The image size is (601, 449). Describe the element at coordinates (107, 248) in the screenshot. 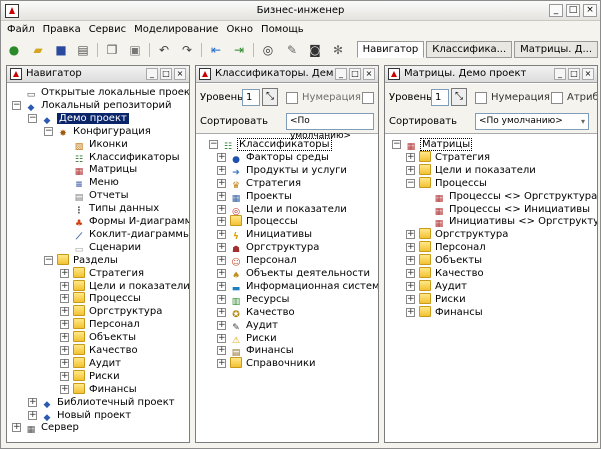

I see `nav-item: ▭ Сценарии` at that location.